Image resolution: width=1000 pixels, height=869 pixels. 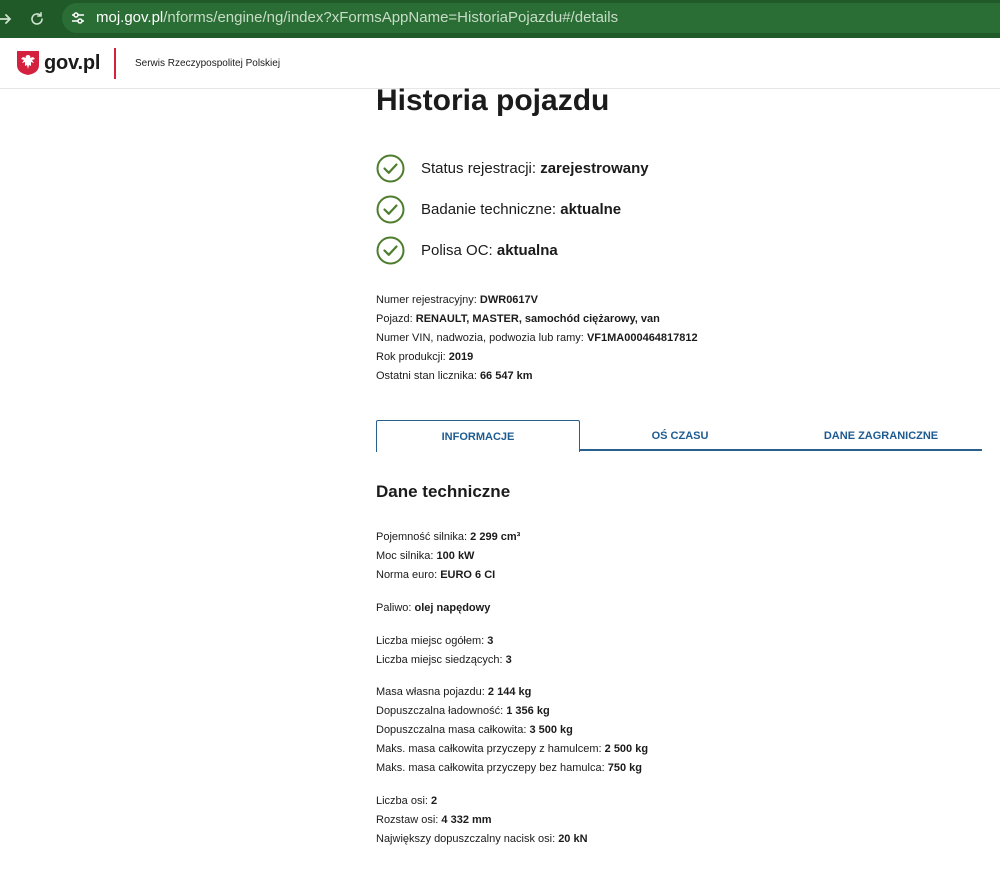 I want to click on spec-line: Rozstaw osi: 4 332 mm, so click(x=482, y=820).